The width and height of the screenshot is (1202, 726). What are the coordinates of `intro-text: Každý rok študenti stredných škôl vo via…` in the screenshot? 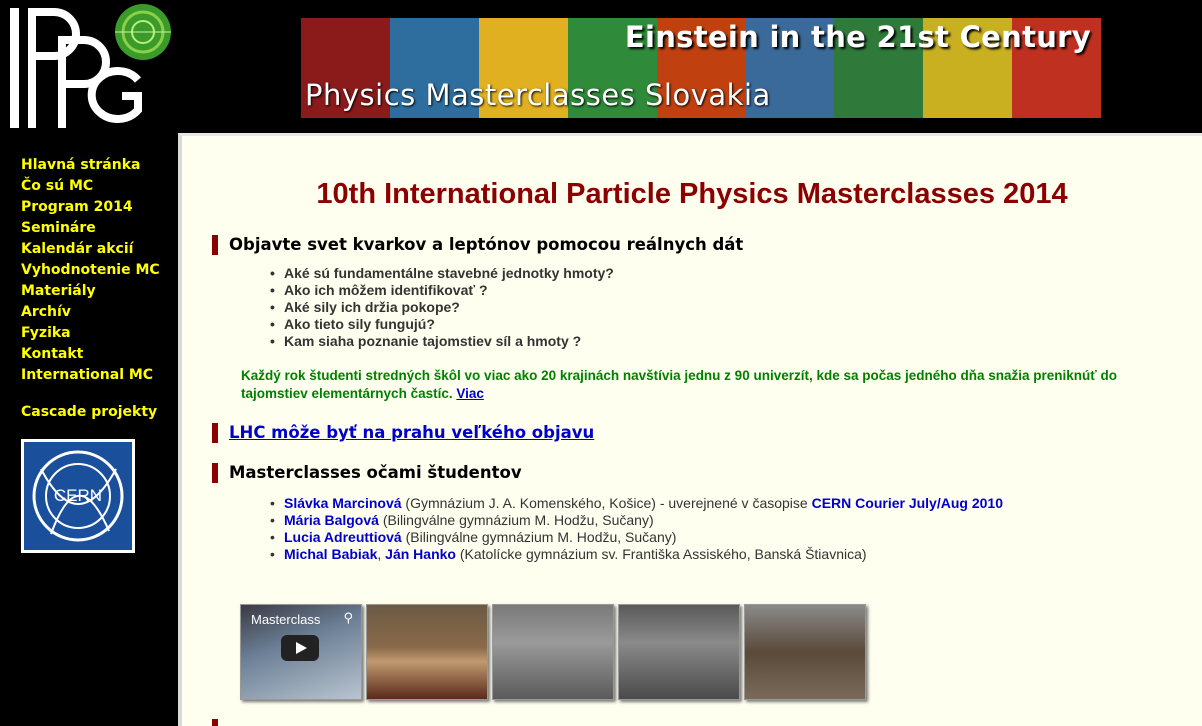 It's located at (679, 384).